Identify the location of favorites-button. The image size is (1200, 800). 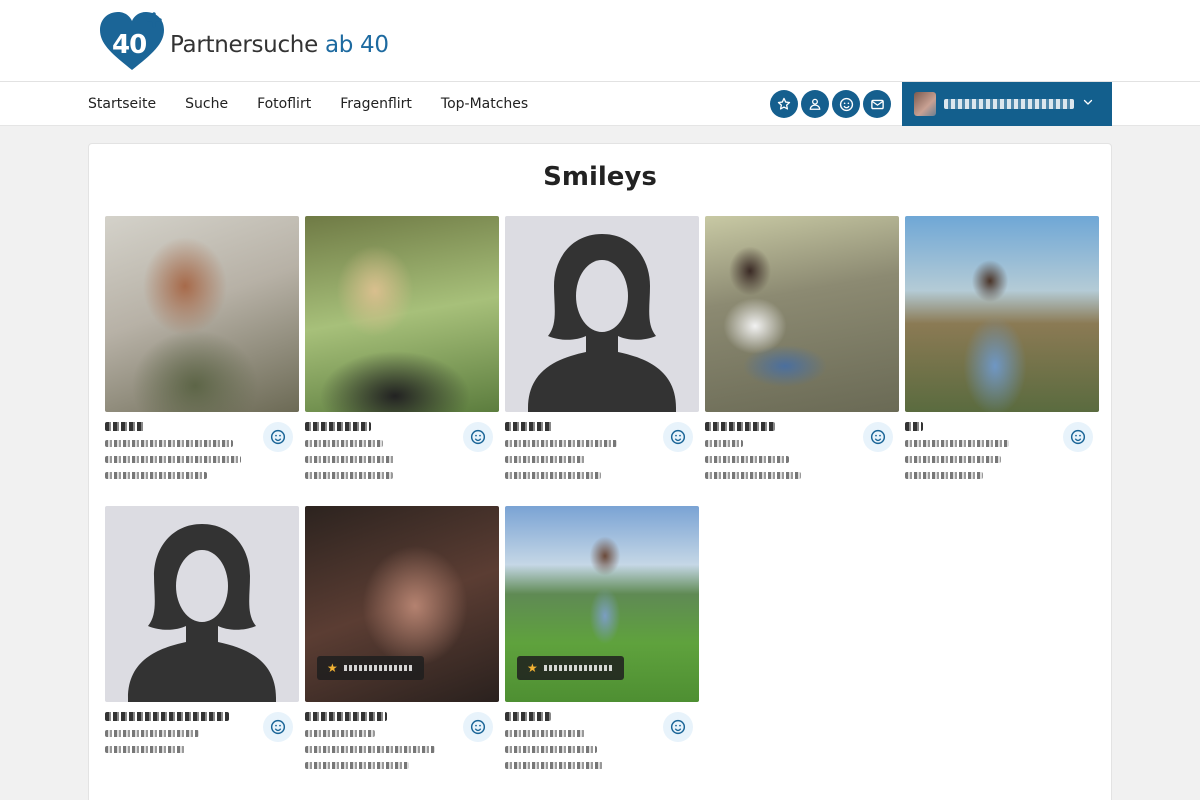
(784, 104).